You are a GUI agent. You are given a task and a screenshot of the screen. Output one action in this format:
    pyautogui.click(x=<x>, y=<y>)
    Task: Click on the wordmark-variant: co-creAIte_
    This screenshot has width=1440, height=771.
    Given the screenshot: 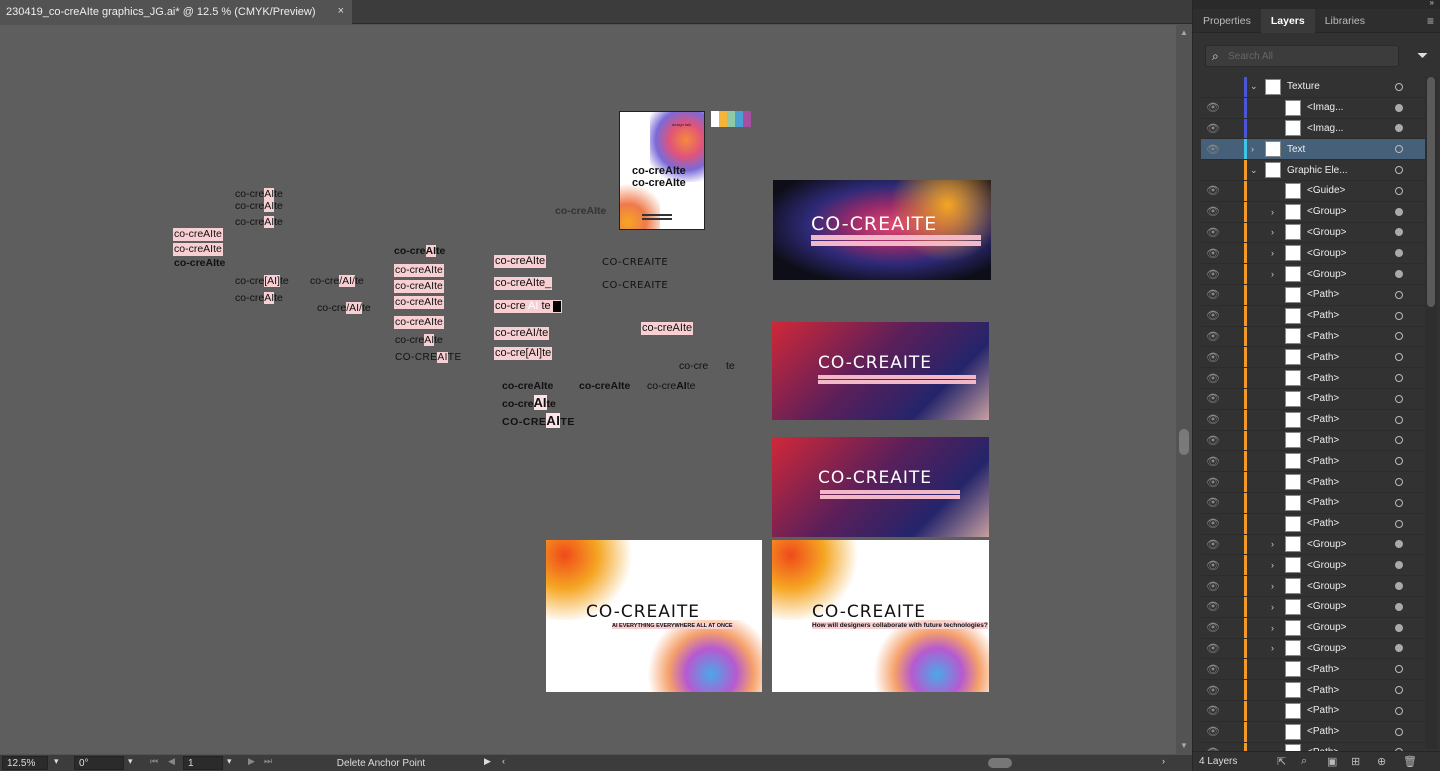 What is the action you would take?
    pyautogui.click(x=523, y=283)
    